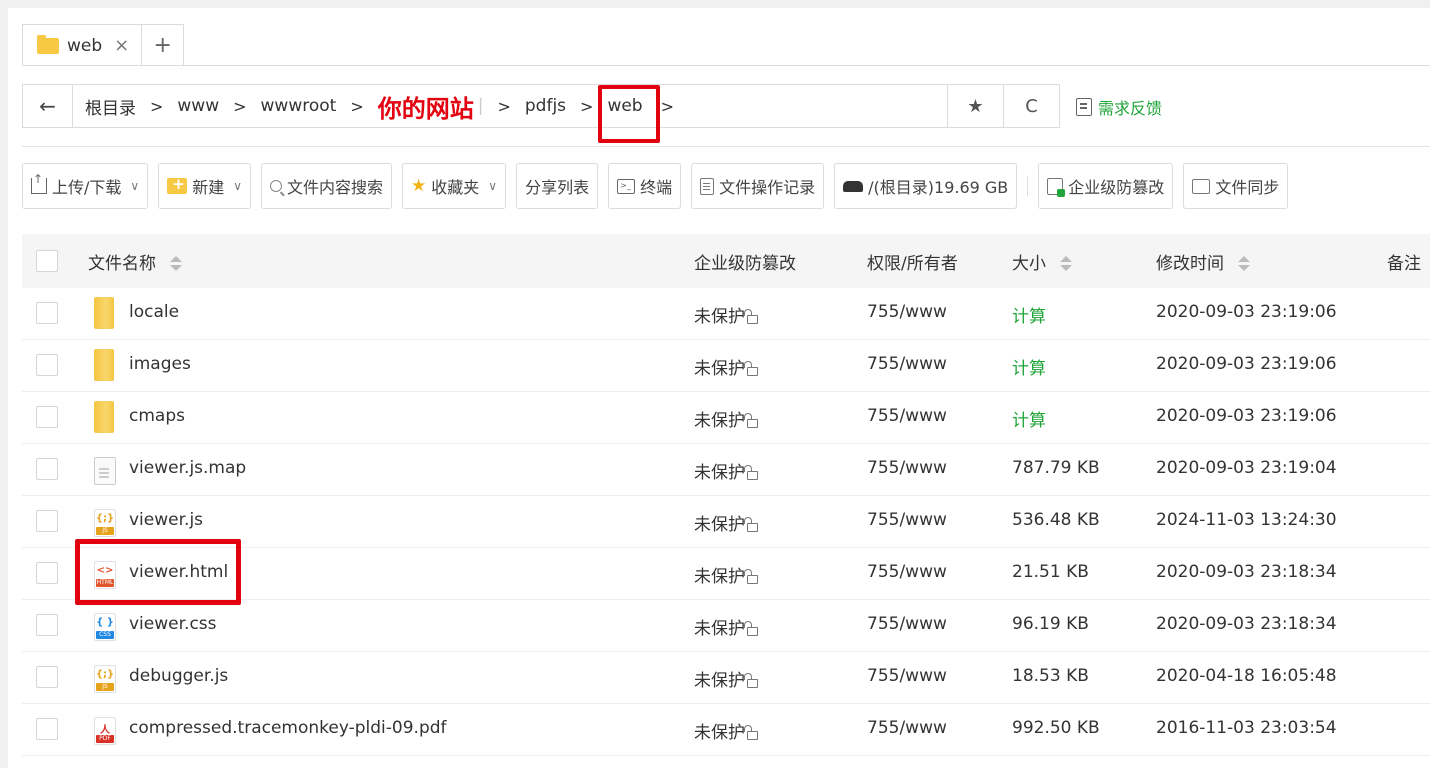 The height and width of the screenshot is (768, 1430). What do you see at coordinates (299, 106) in the screenshot?
I see `crumb-wwwroot: wwwroot` at bounding box center [299, 106].